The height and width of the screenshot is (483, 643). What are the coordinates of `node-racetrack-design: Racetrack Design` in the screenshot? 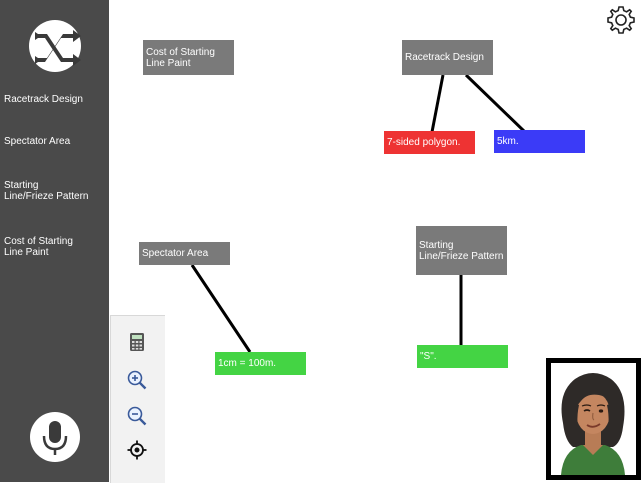 It's located at (447, 57).